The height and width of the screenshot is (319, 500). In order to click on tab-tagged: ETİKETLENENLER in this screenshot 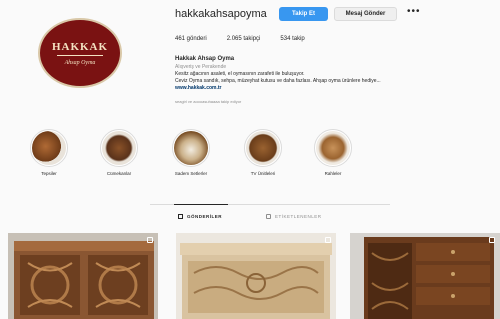, I will do `click(294, 216)`.